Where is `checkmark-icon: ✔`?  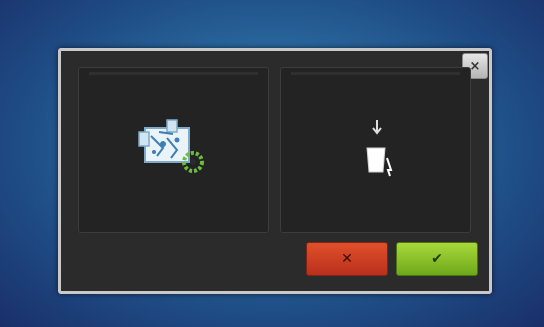
checkmark-icon: ✔ is located at coordinates (437, 259).